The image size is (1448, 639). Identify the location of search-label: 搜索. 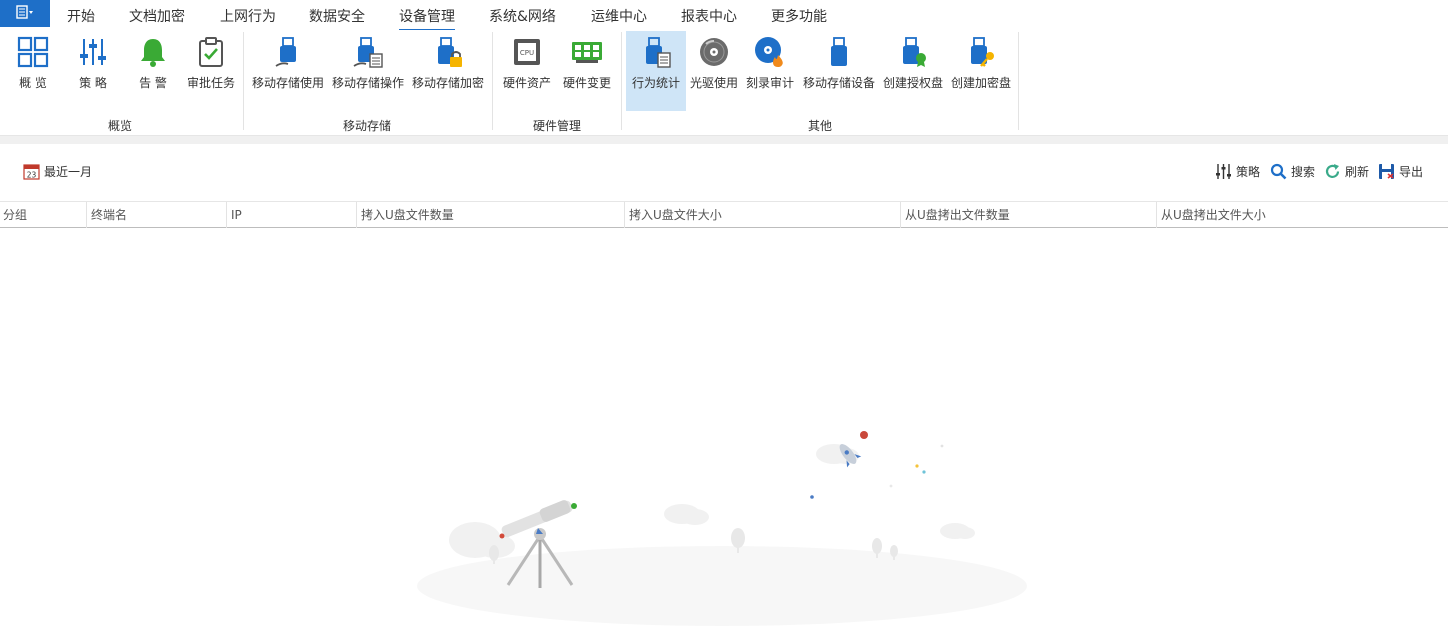
(1303, 172).